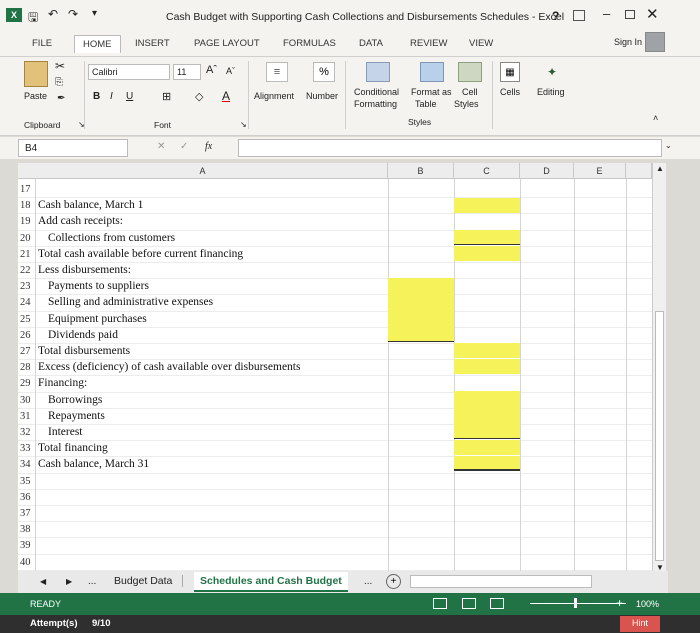 The image size is (700, 633). What do you see at coordinates (80, 221) in the screenshot?
I see `row-label: Add cash receipts:` at bounding box center [80, 221].